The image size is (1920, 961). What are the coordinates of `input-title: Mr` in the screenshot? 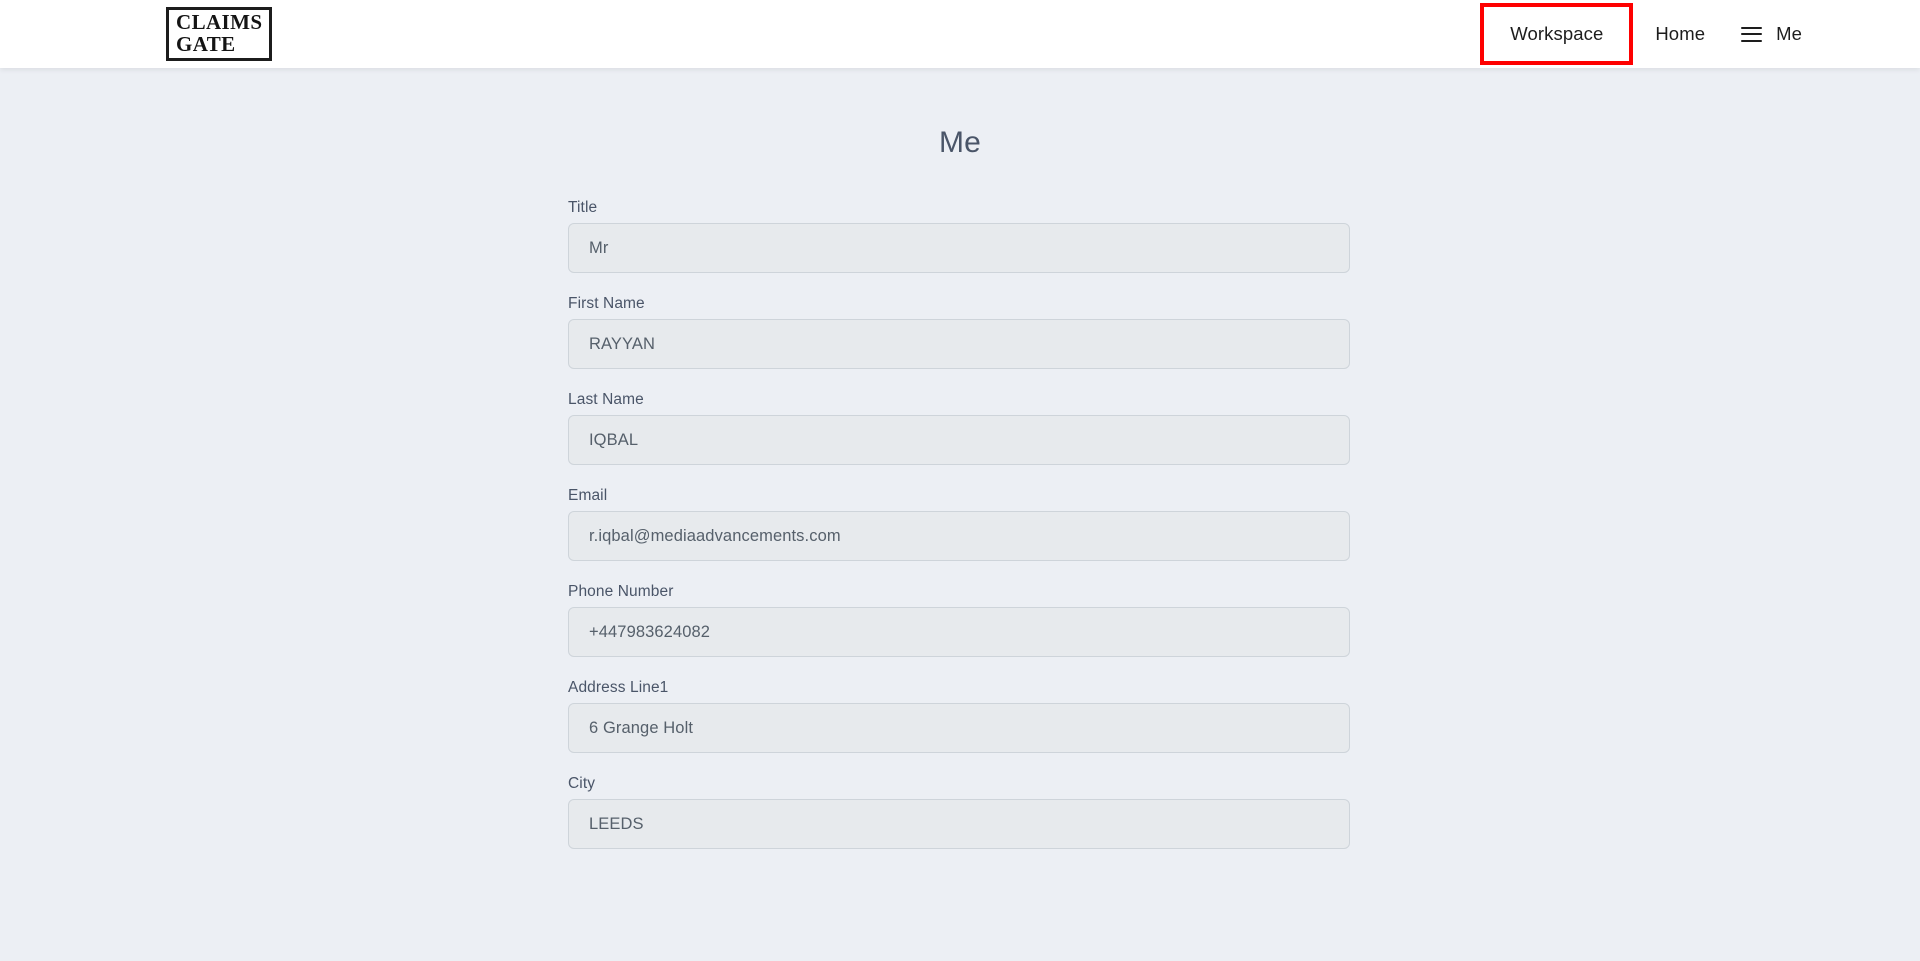 It's located at (959, 248).